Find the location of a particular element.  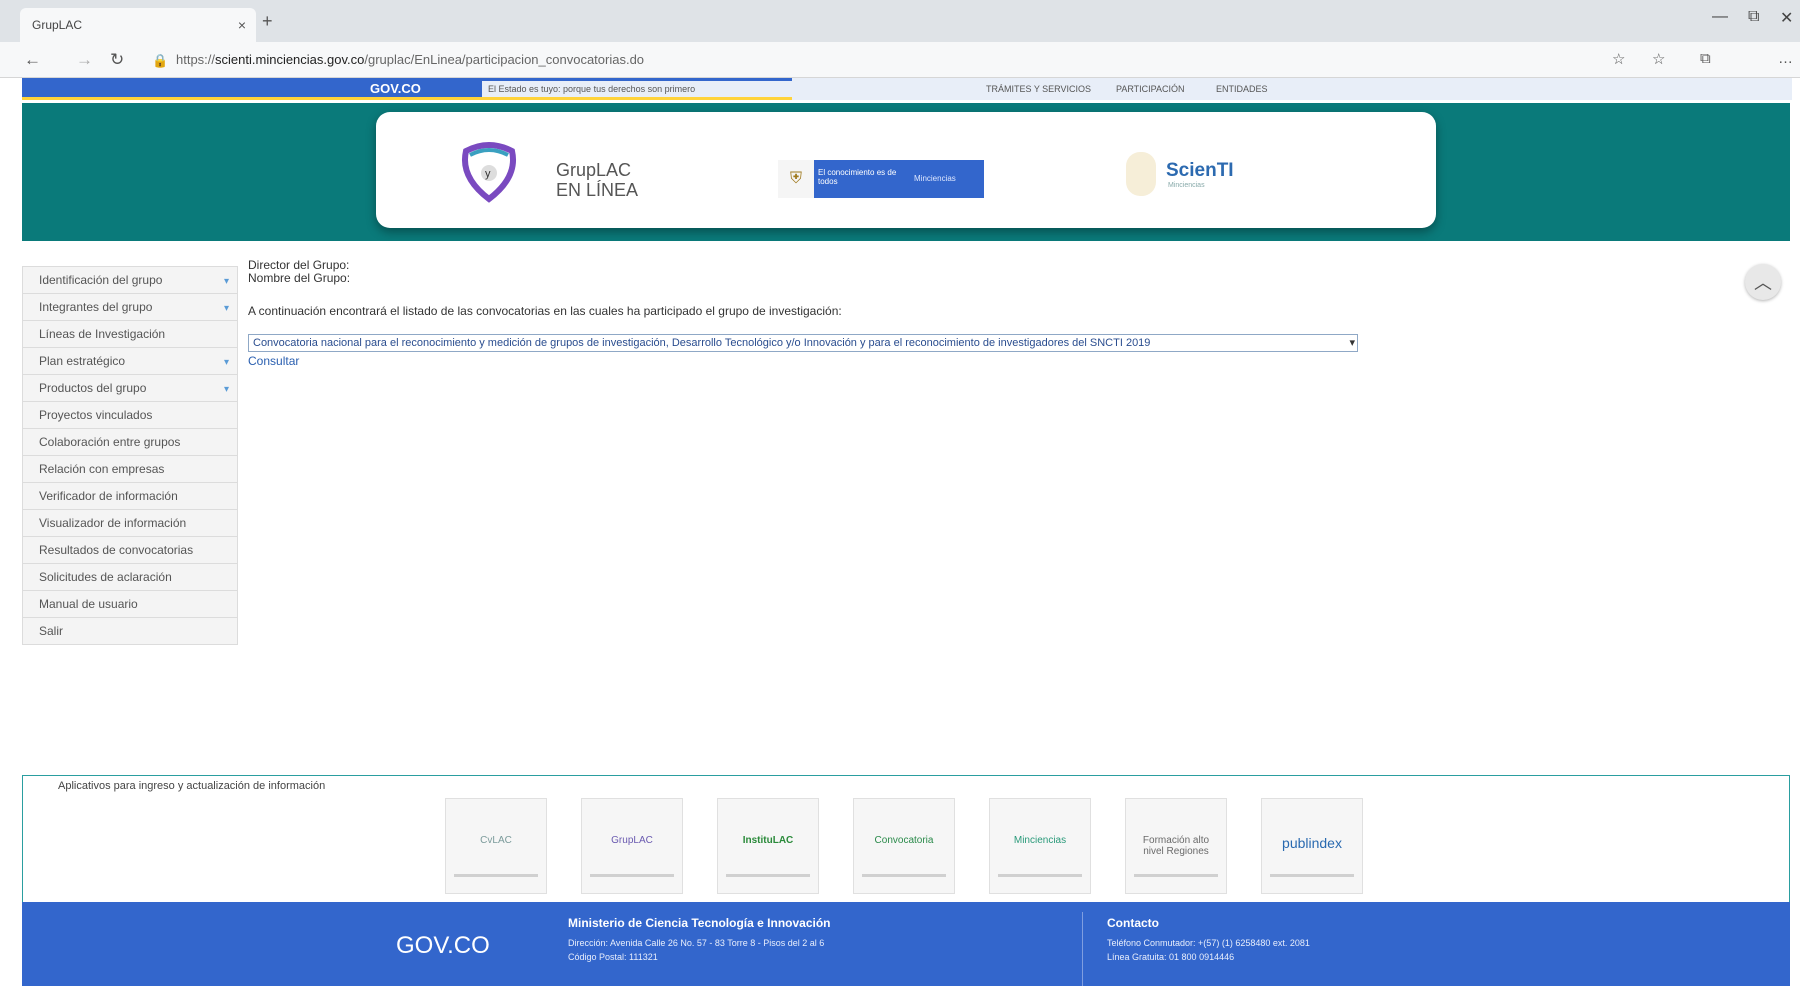

sidebar-item-visualizador: Visualizador de información is located at coordinates (130, 523).